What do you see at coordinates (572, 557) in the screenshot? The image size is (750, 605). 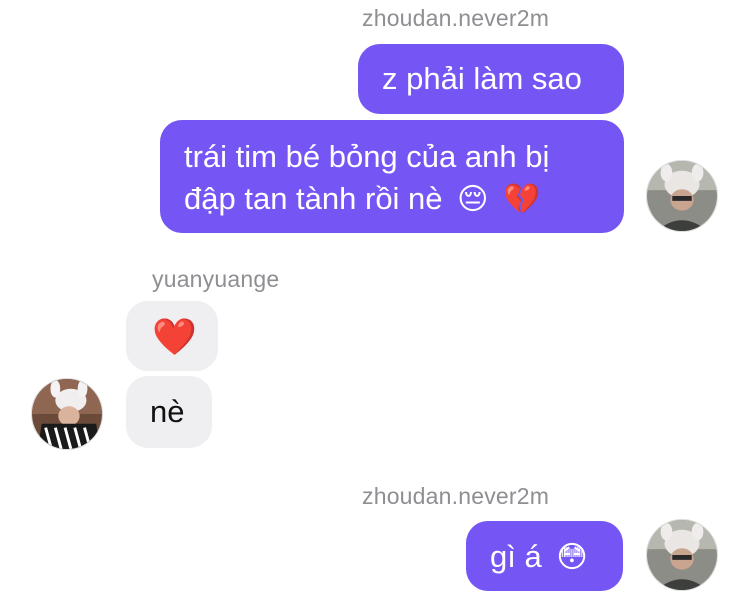 I see `flushed-face-emoji: 😳` at bounding box center [572, 557].